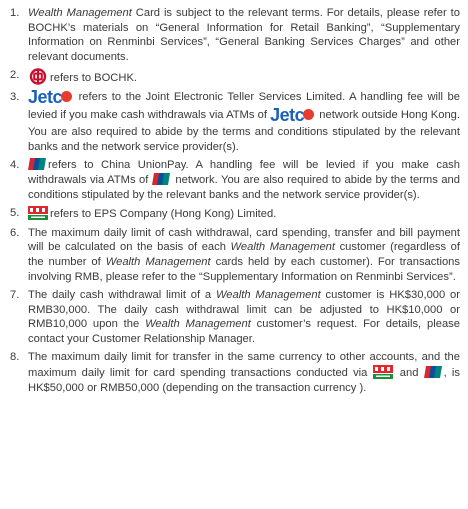  Describe the element at coordinates (15, 96) in the screenshot. I see `note-number: 3.` at that location.